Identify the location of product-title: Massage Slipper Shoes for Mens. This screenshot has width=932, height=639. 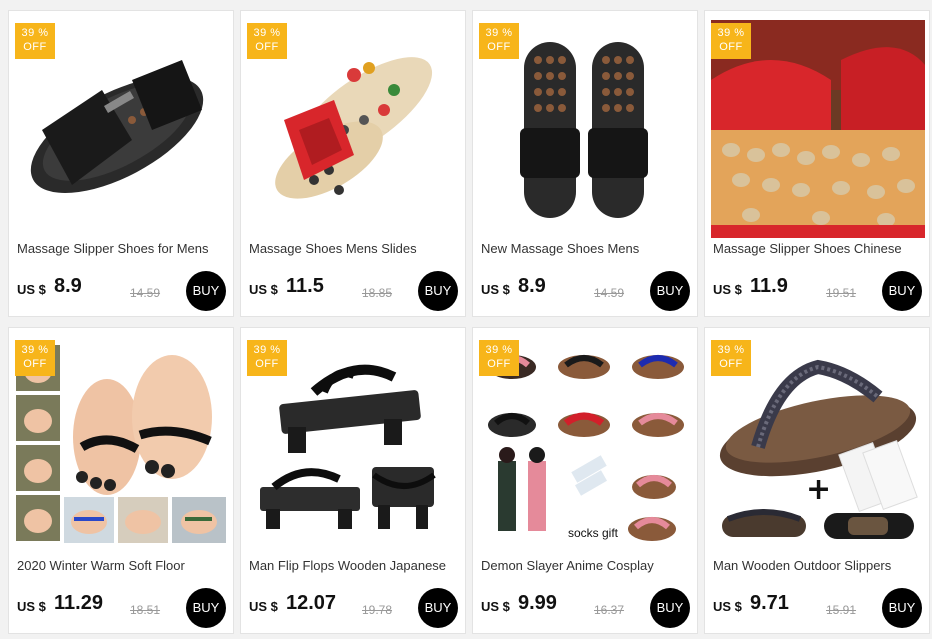
(124, 248).